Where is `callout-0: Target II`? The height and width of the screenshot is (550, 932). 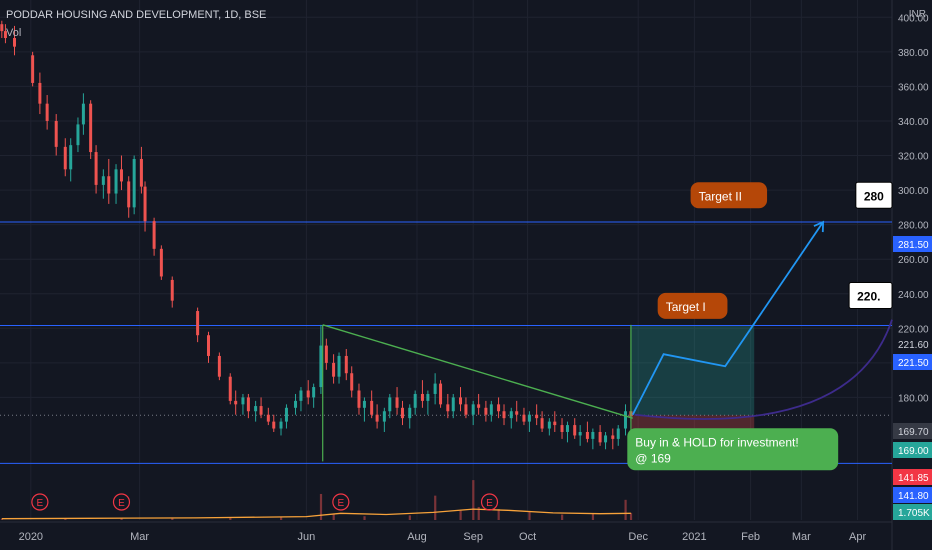 callout-0: Target II is located at coordinates (729, 195).